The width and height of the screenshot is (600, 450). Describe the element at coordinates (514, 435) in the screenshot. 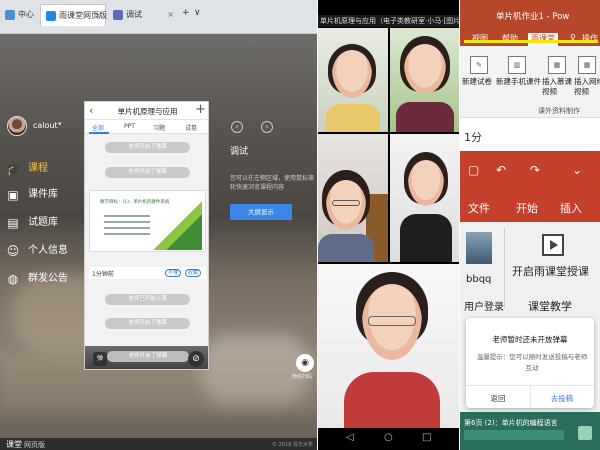

I see `slide-content` at that location.